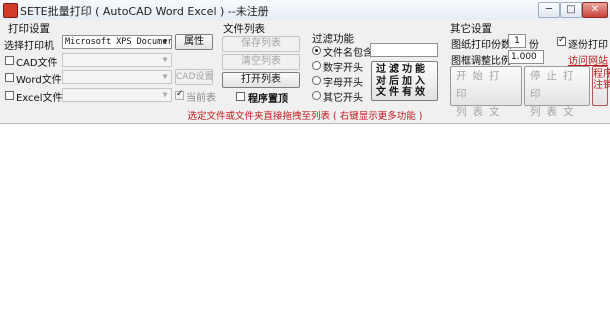 This screenshot has height=322, width=610. What do you see at coordinates (402, 69) in the screenshot?
I see `filter-button-line: 过滤功能` at bounding box center [402, 69].